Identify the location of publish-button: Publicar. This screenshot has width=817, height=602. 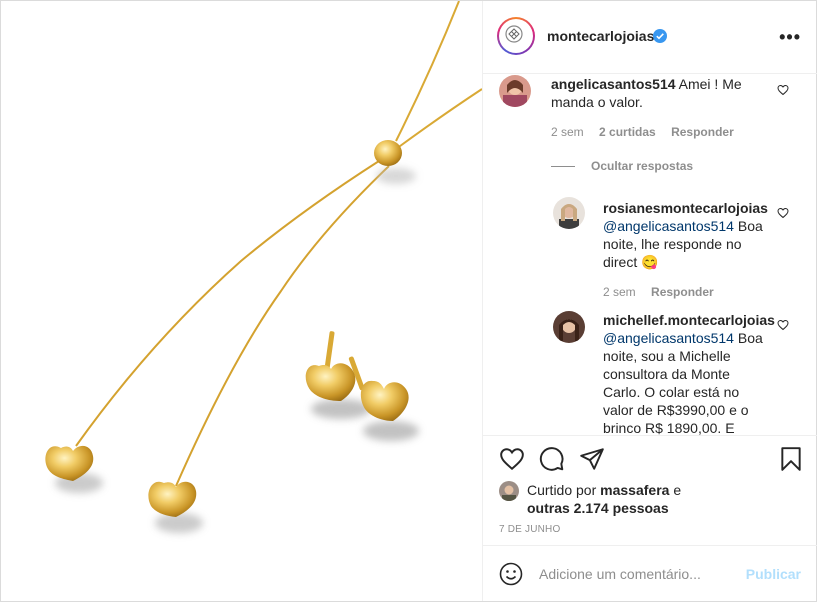
(773, 574).